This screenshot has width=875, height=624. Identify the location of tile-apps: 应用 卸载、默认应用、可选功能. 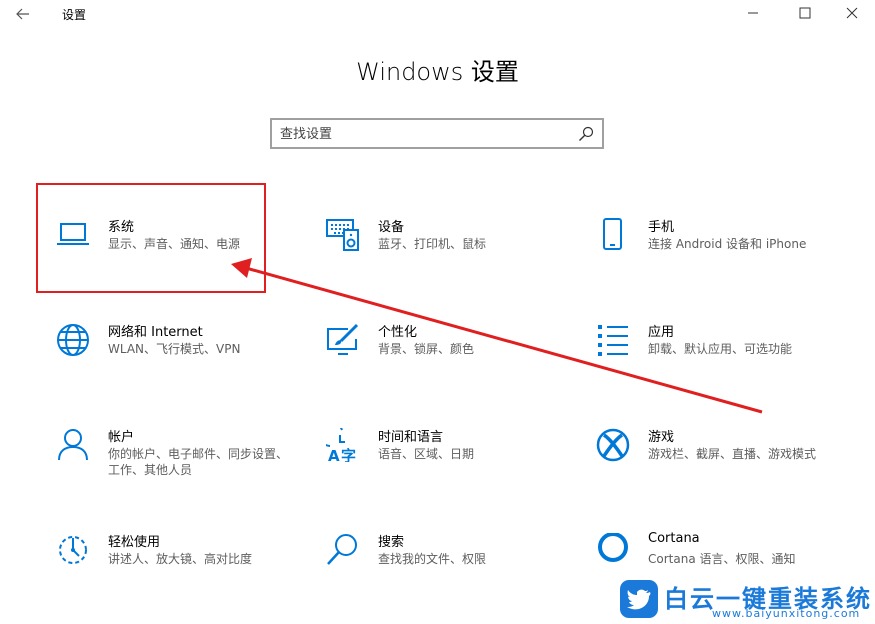
(716, 363).